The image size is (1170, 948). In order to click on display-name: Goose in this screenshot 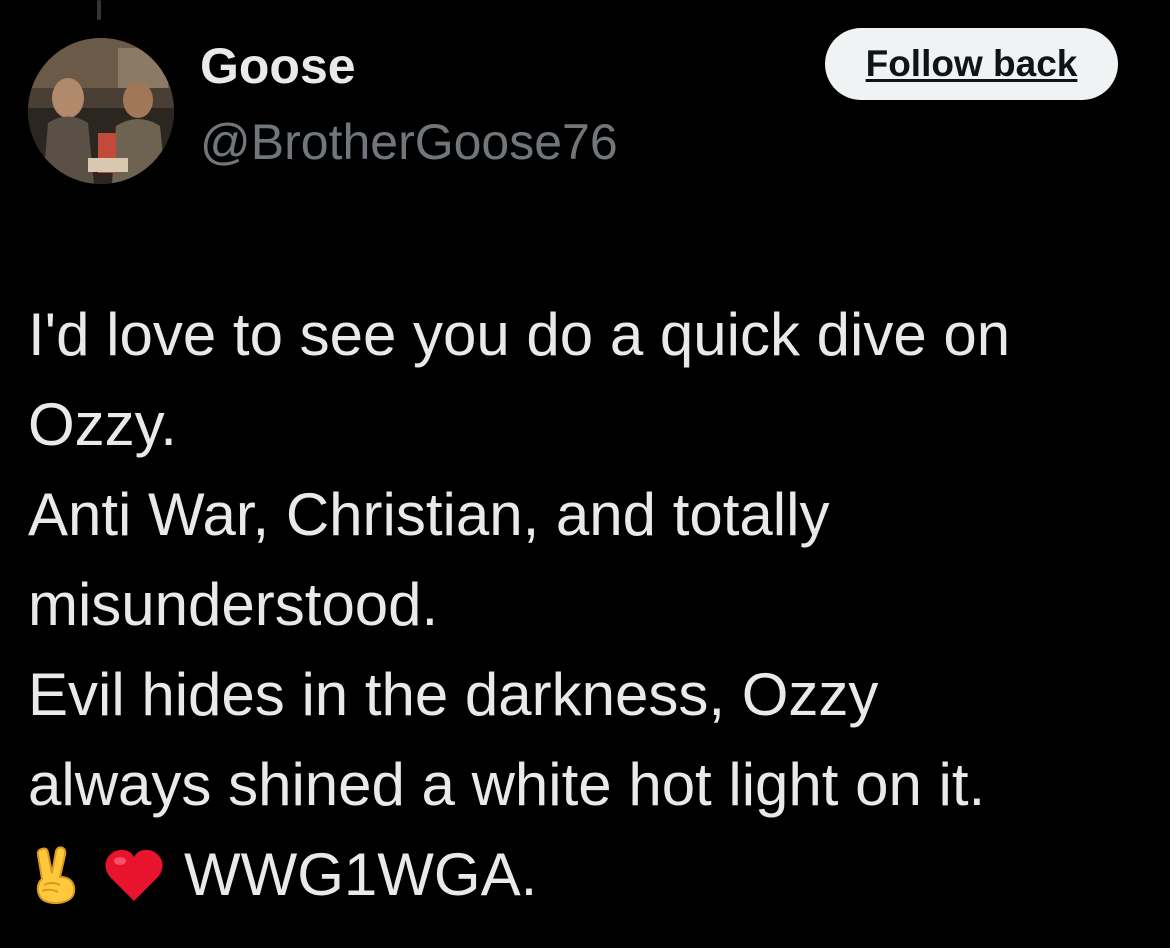, I will do `click(278, 66)`.